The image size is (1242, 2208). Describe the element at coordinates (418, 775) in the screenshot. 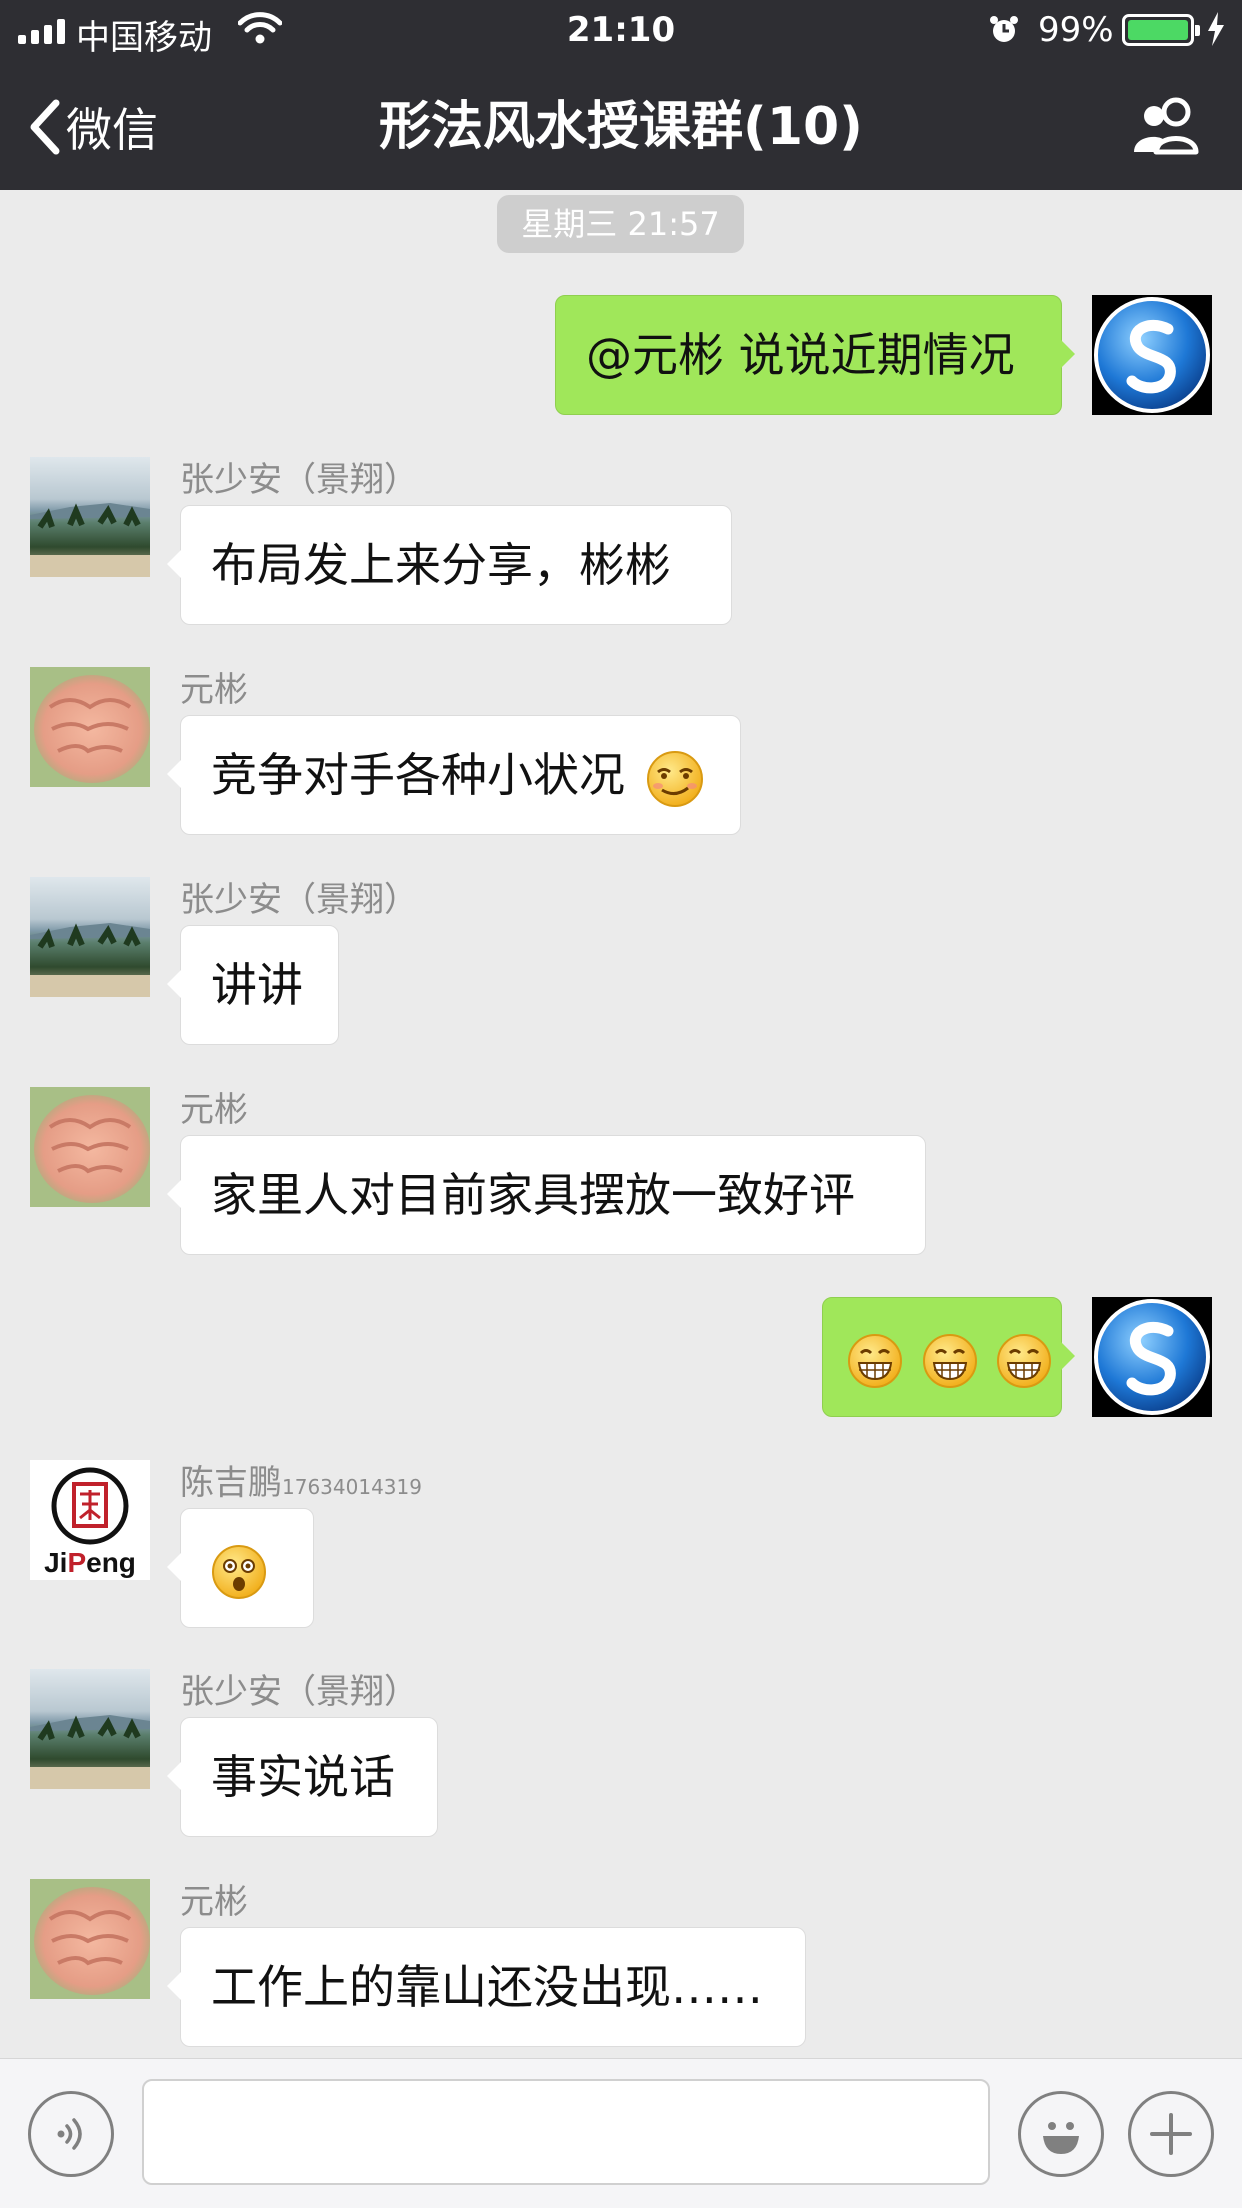

I see `message-text: 竞争对手各种小状况` at that location.